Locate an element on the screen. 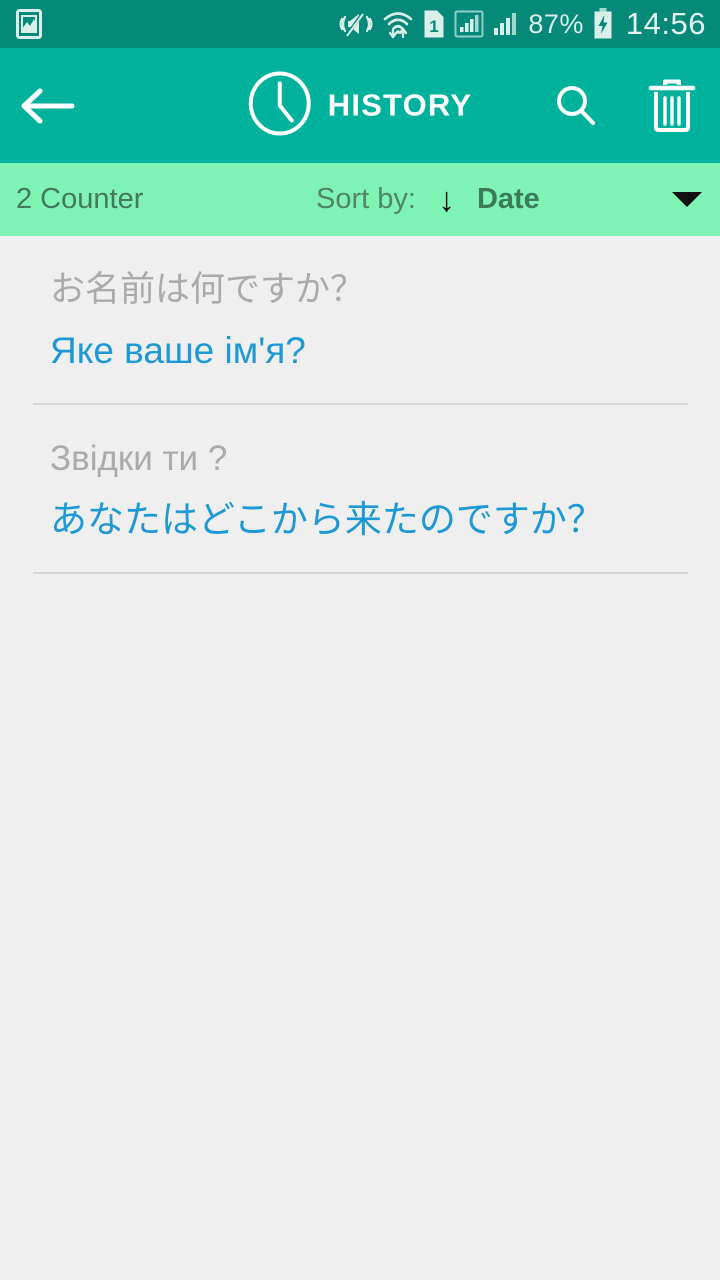  list-item: お名前は何ですか？ Яке ваше ім'я? is located at coordinates (360, 319).